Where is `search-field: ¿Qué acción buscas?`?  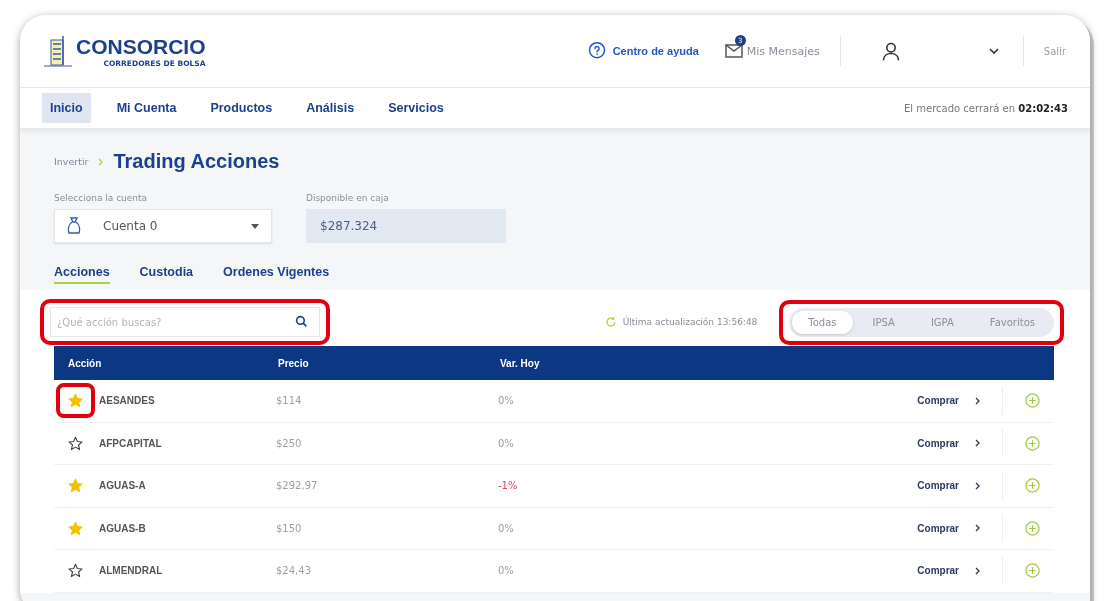 search-field: ¿Qué acción buscas? is located at coordinates (185, 322).